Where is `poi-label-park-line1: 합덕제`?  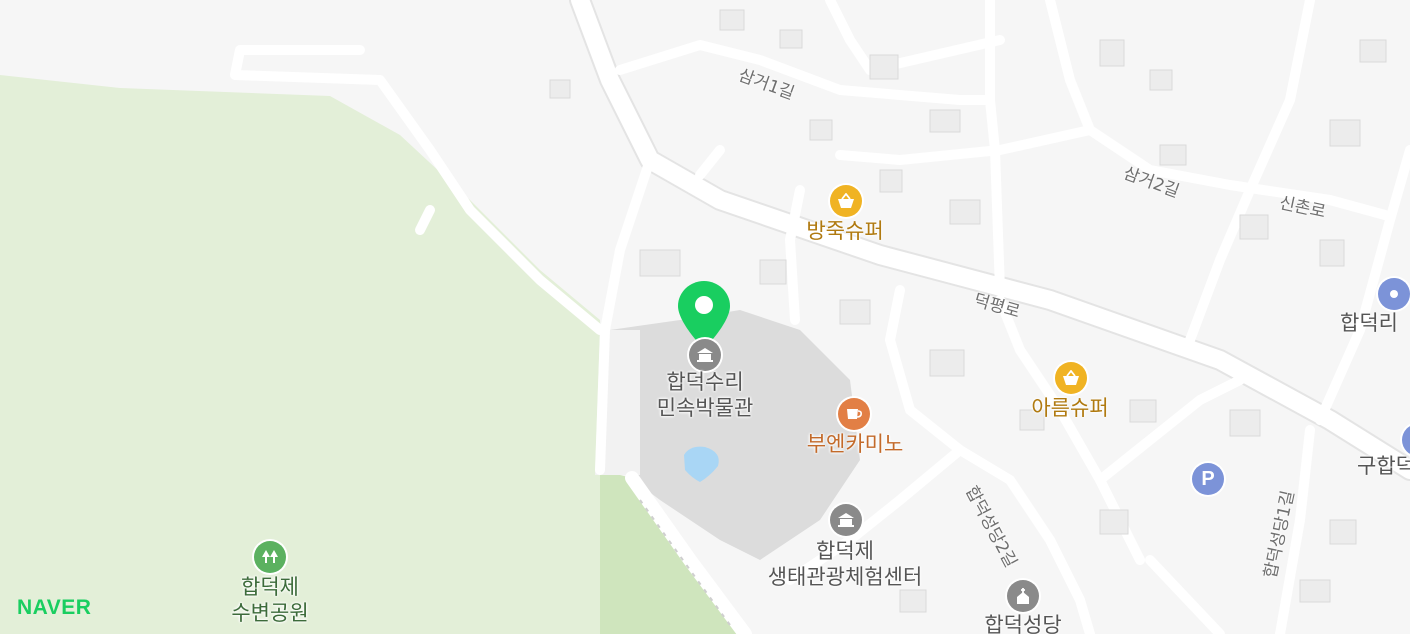 poi-label-park-line1: 합덕제 is located at coordinates (270, 587).